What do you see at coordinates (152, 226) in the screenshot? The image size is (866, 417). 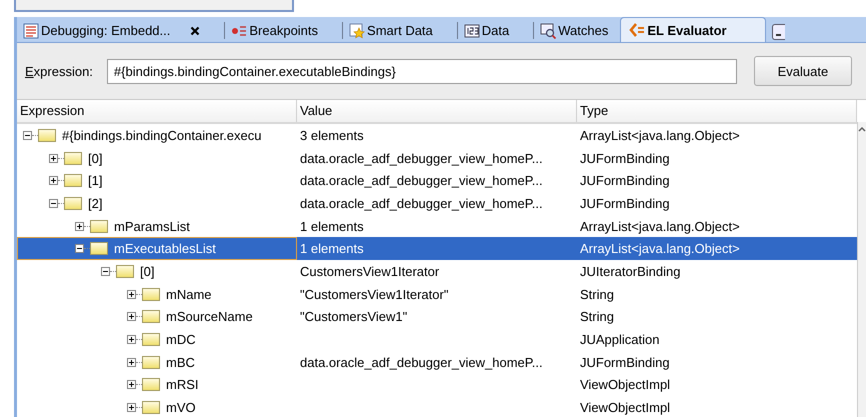 I see `expression-cell: mParamsList` at bounding box center [152, 226].